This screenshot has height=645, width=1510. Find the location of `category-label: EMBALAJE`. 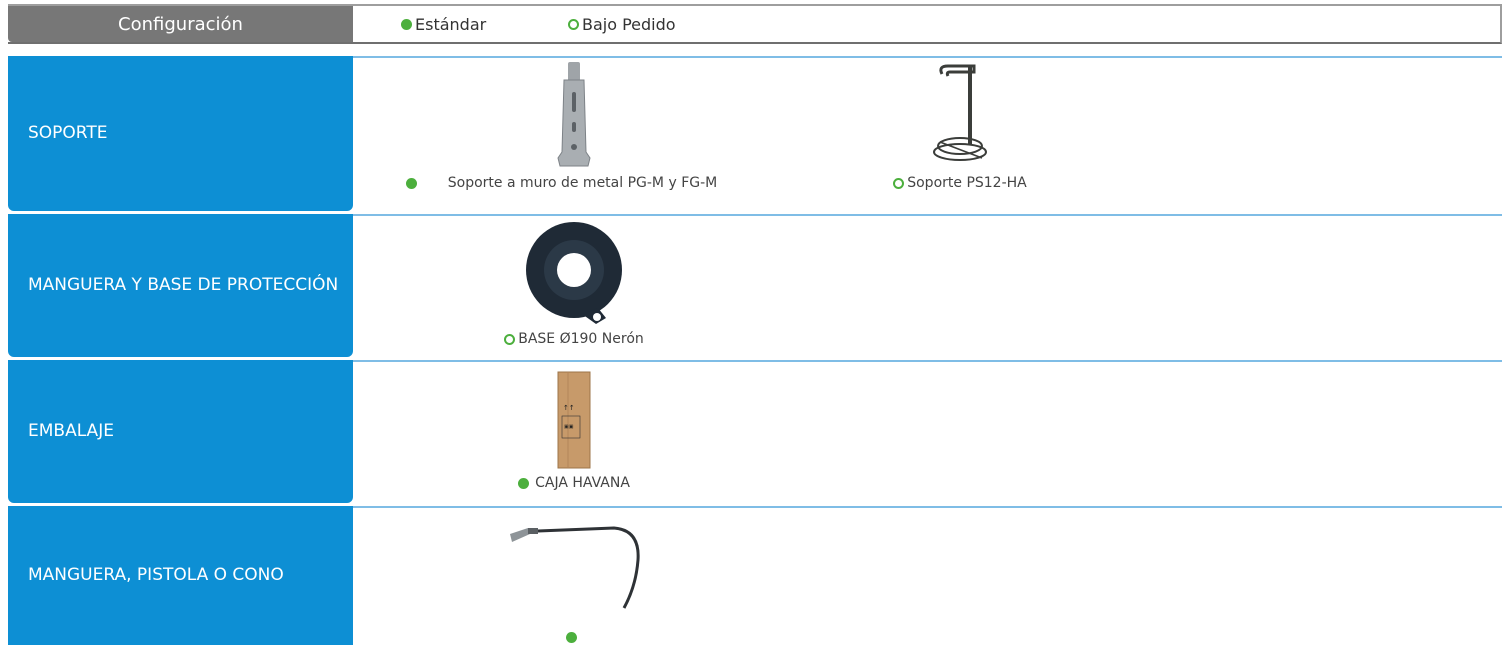

category-label: EMBALAJE is located at coordinates (180, 431).